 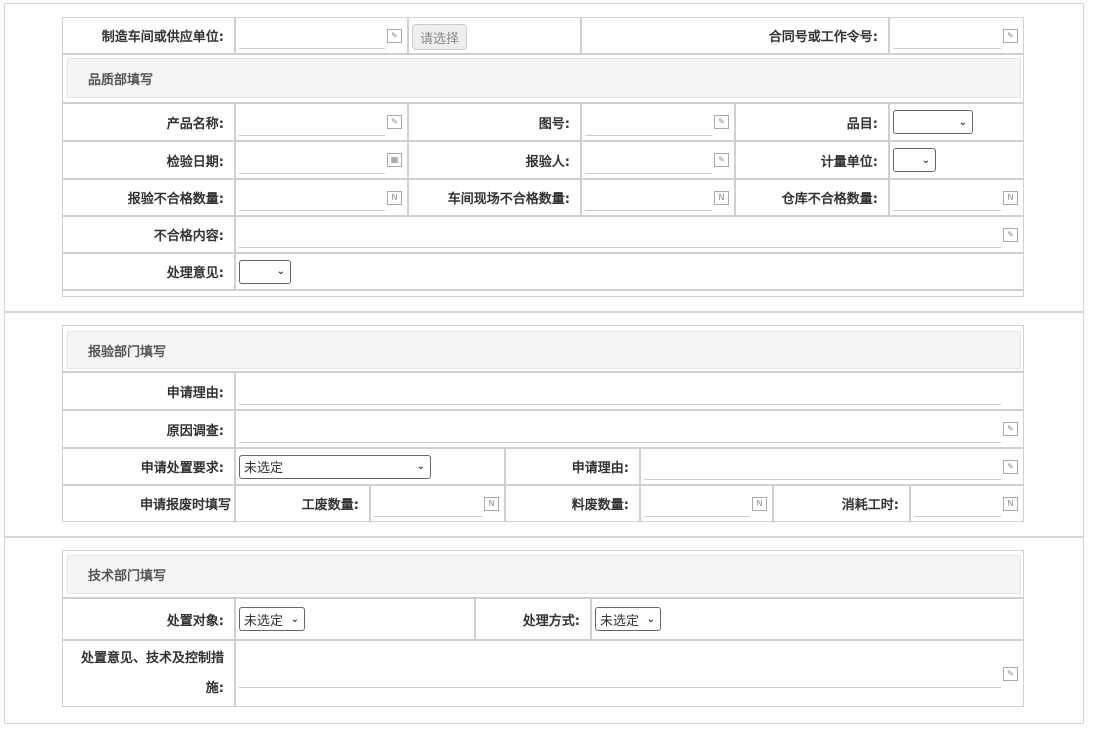 I want to click on method-value: 未选定, so click(x=620, y=621).